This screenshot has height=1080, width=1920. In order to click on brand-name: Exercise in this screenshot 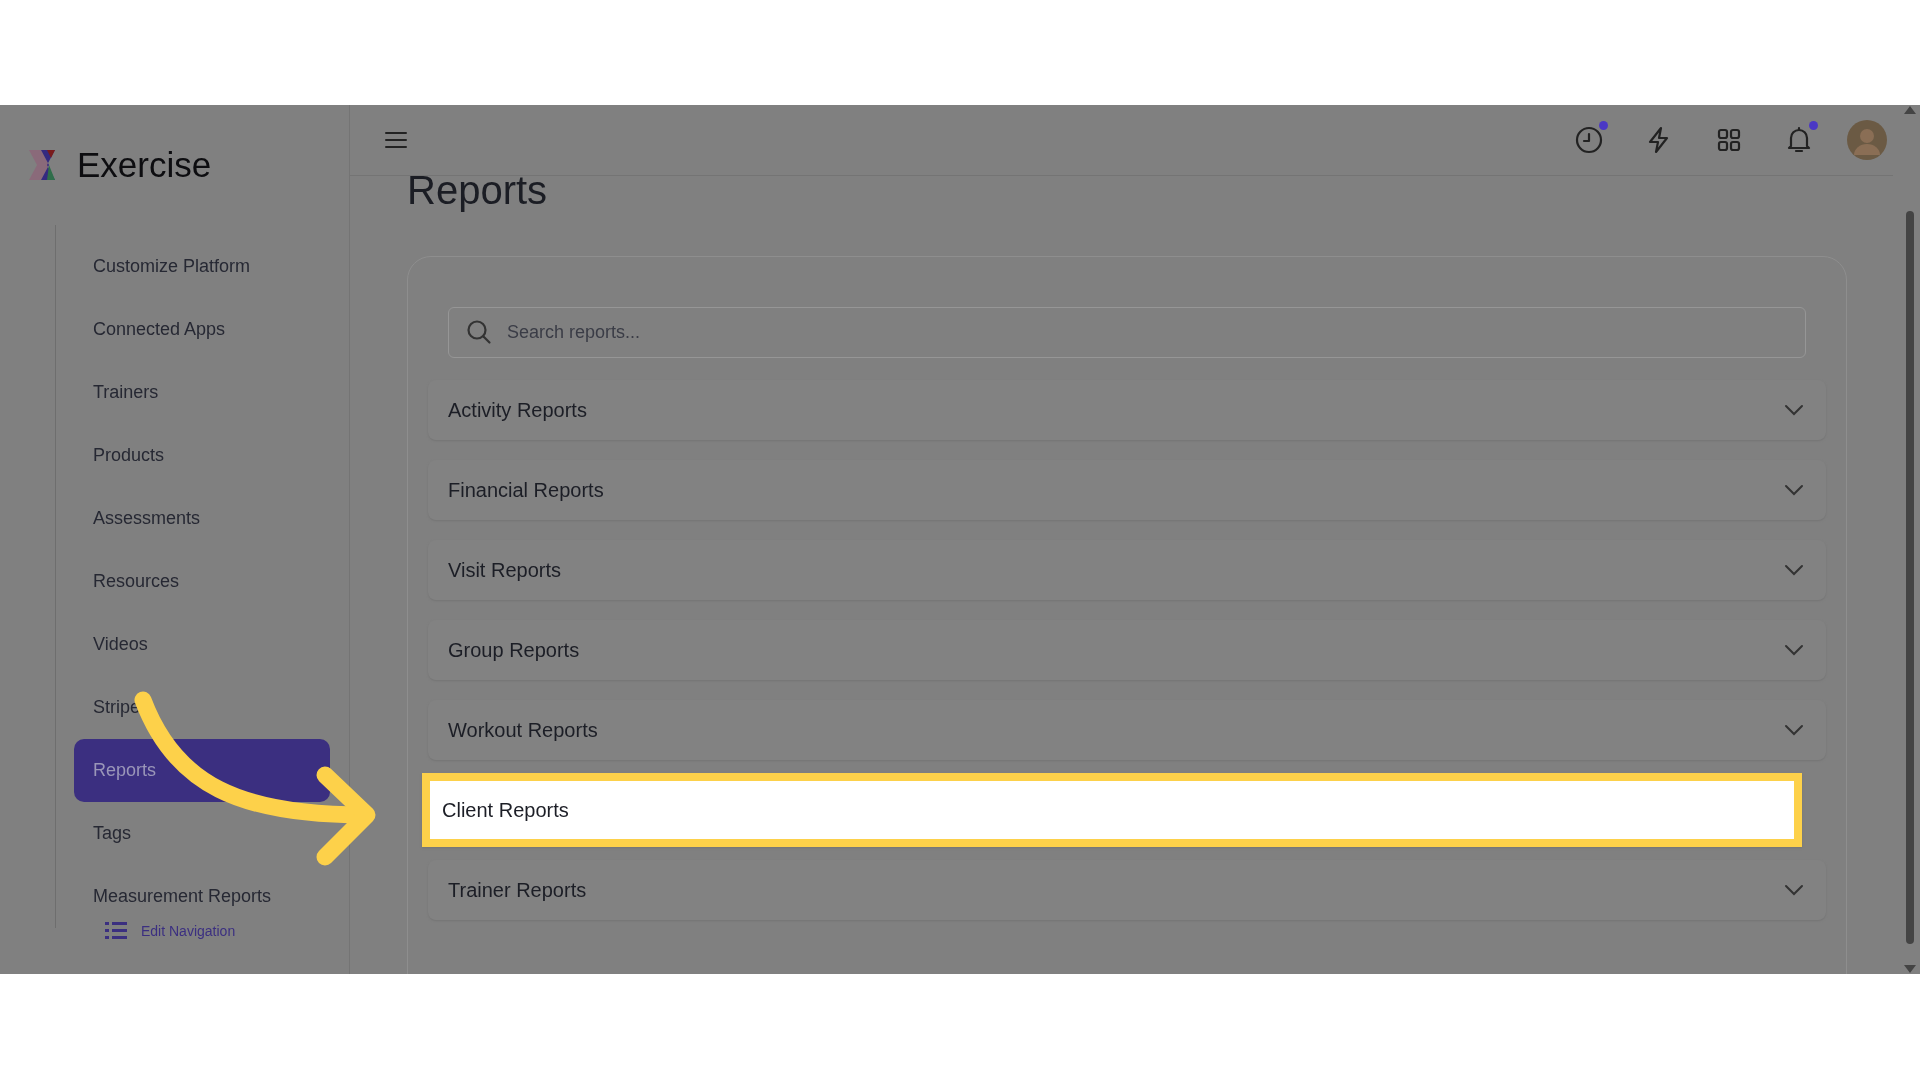, I will do `click(144, 165)`.